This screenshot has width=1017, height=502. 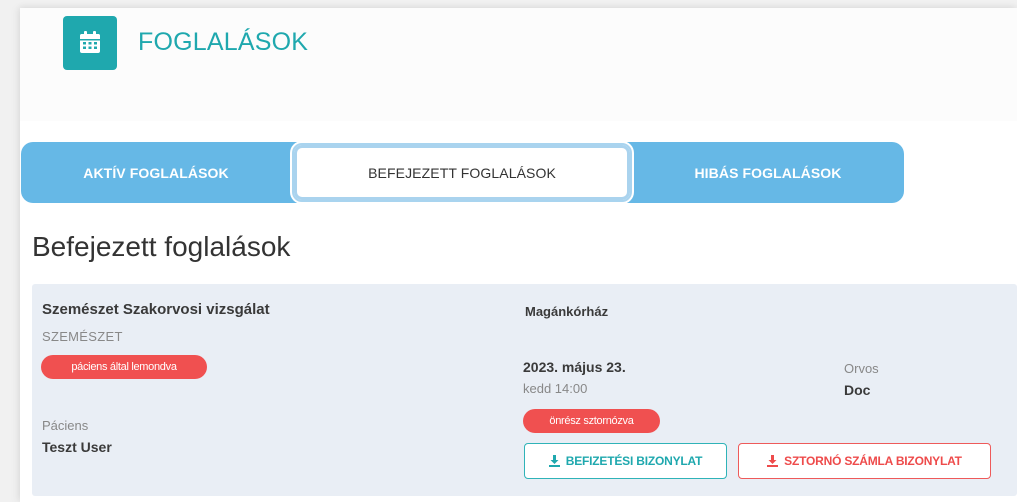 I want to click on payment-receipt-button: BEFIZETÉSI BIZONYLAT, so click(x=625, y=461).